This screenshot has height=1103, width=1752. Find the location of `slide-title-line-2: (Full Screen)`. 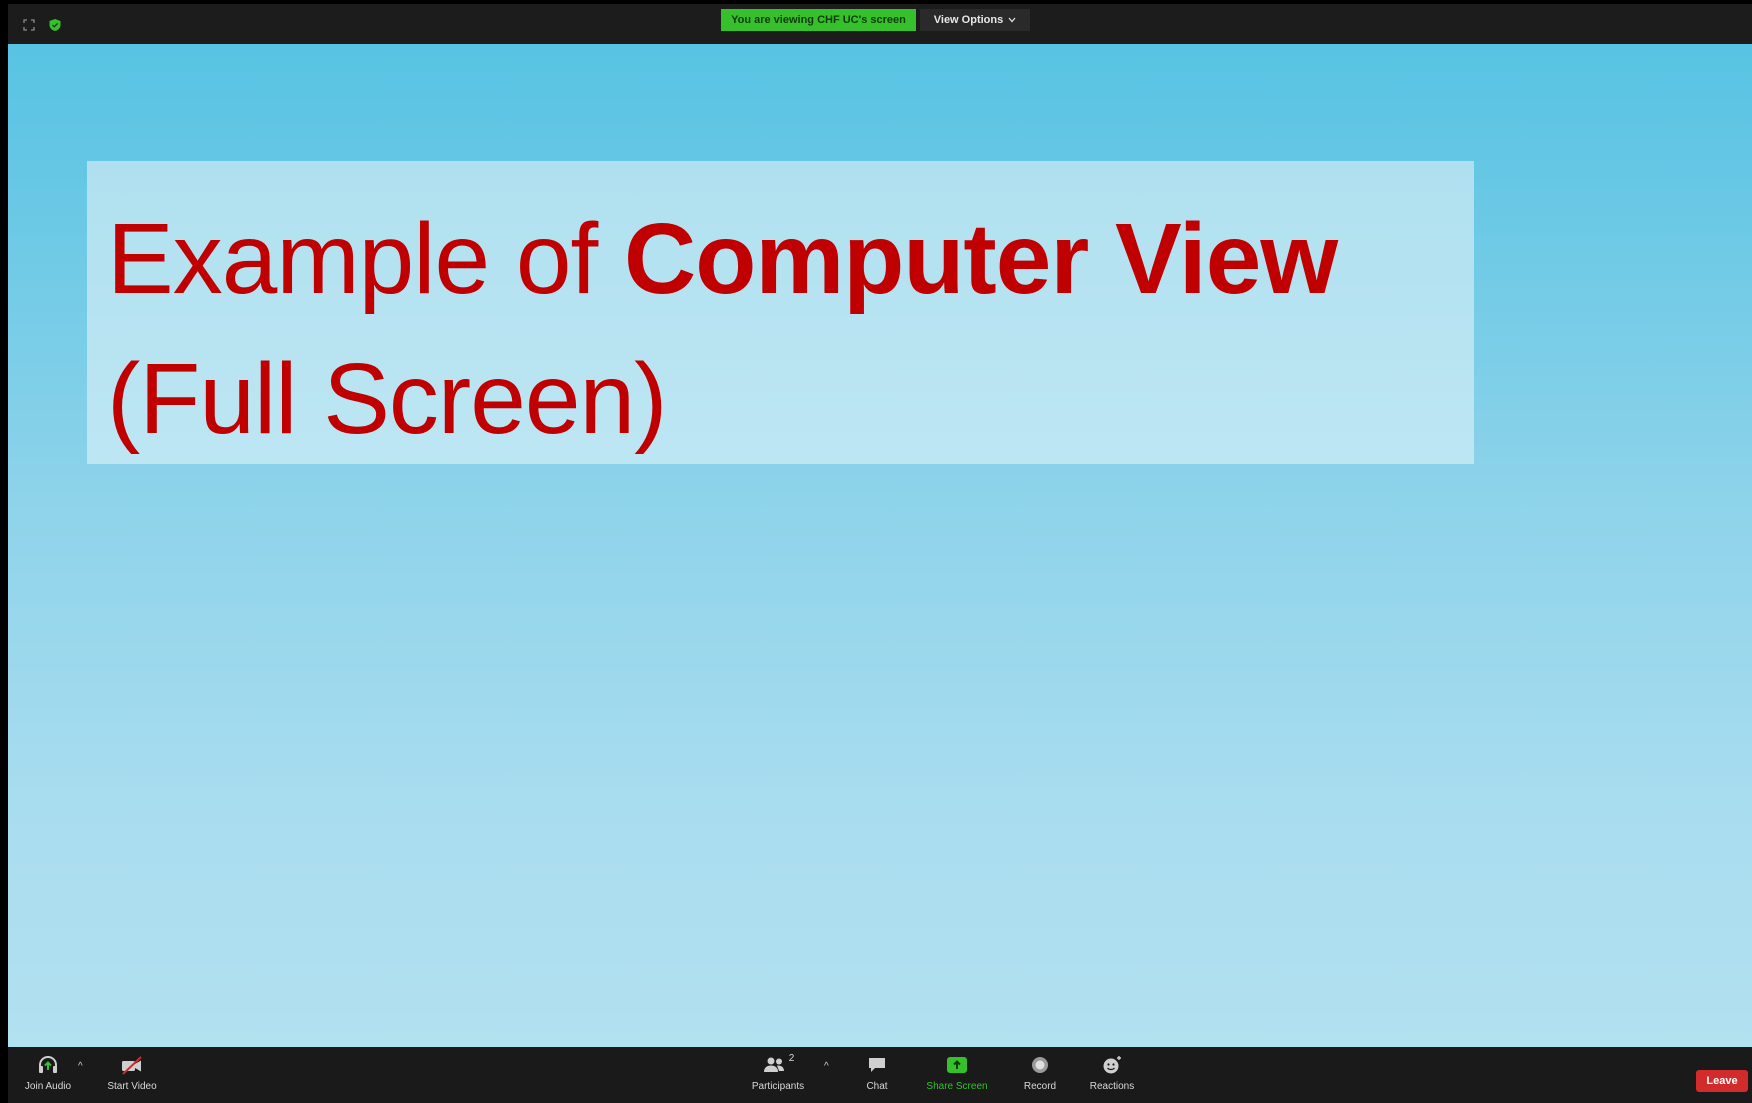

slide-title-line-2: (Full Screen) is located at coordinates (387, 399).